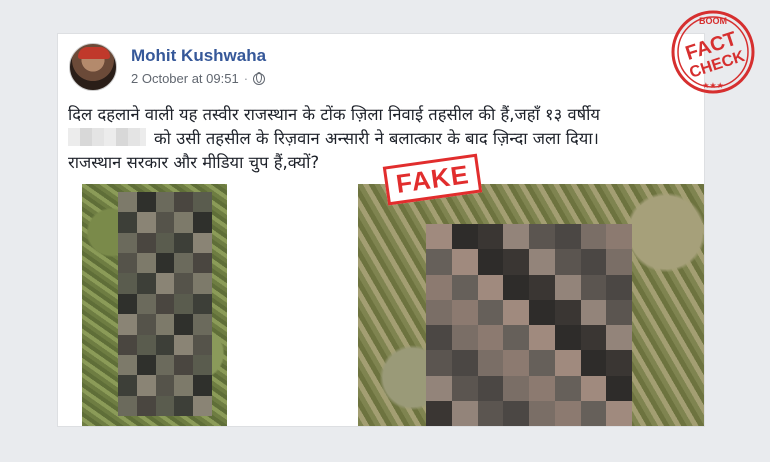 The width and height of the screenshot is (770, 462). What do you see at coordinates (259, 78) in the screenshot?
I see `globe-icon` at bounding box center [259, 78].